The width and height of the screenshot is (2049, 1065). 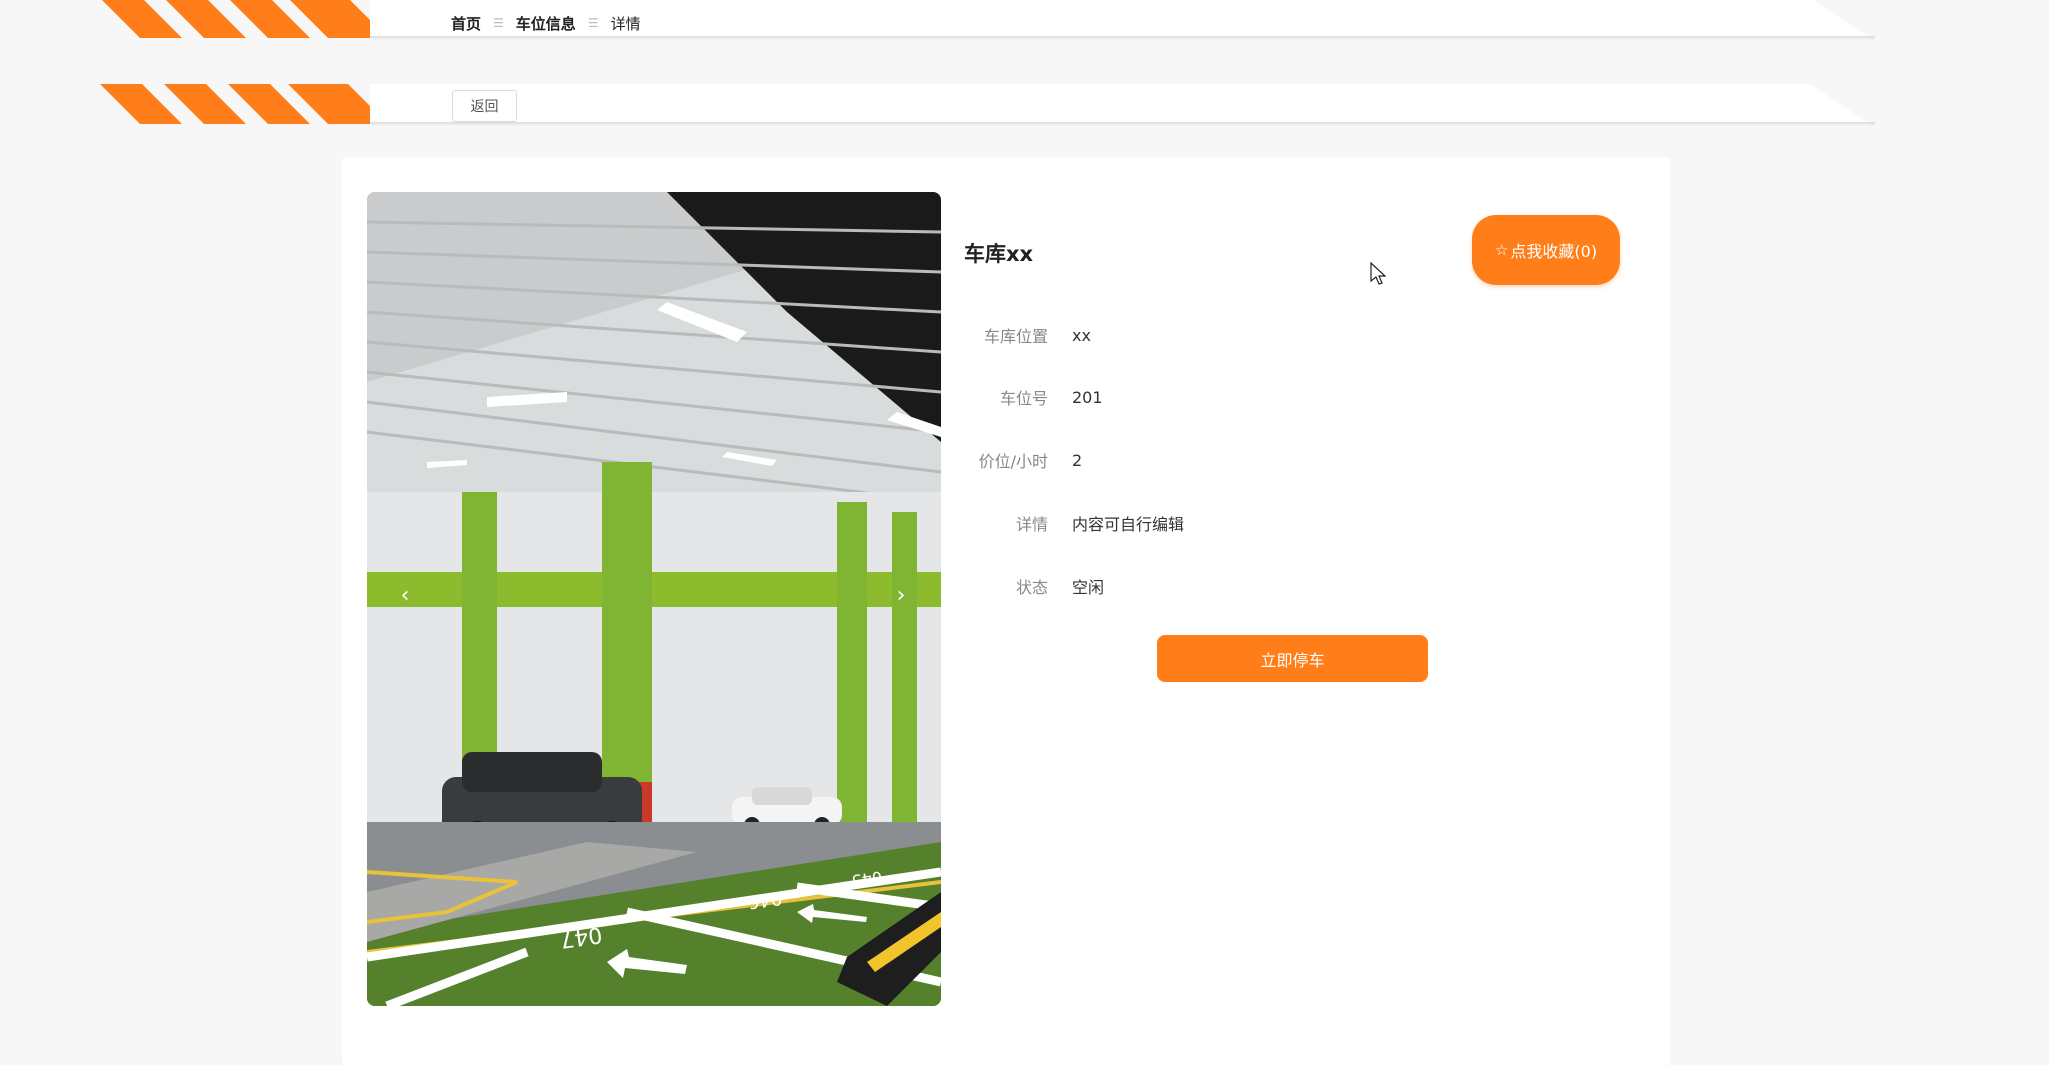 I want to click on field-details: 详情 内容可自行编辑, so click(x=1074, y=523).